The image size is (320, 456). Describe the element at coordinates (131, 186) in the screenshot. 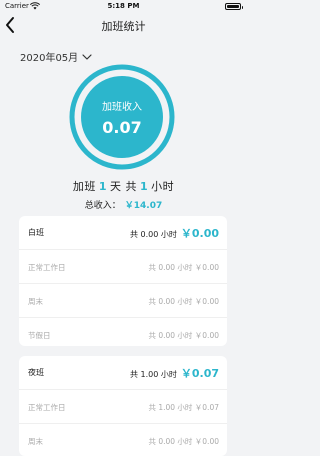

I see `total-prefix: 共` at that location.